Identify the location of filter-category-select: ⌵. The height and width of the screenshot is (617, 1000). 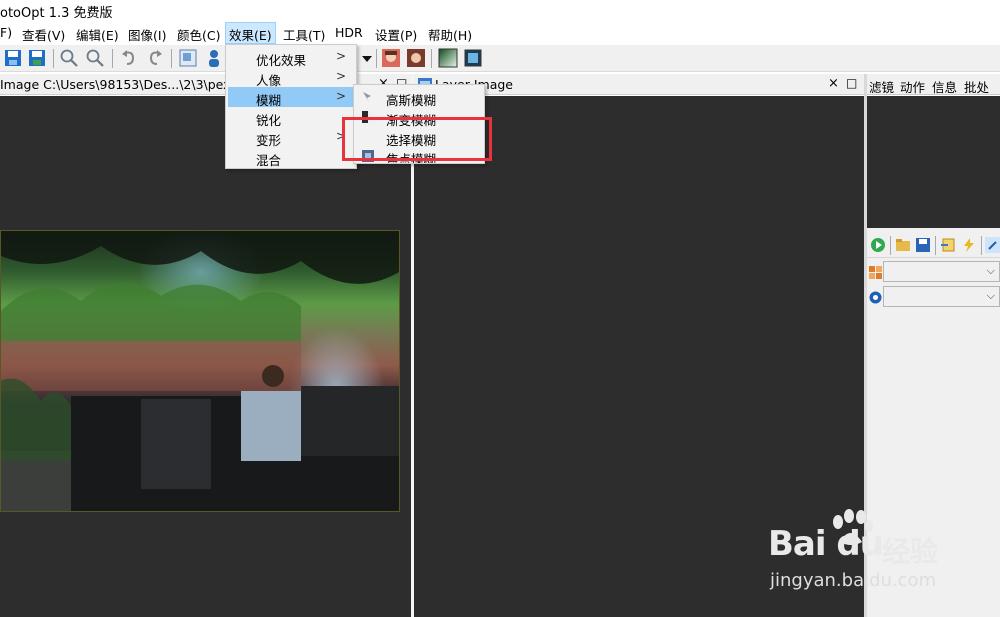
(941, 271).